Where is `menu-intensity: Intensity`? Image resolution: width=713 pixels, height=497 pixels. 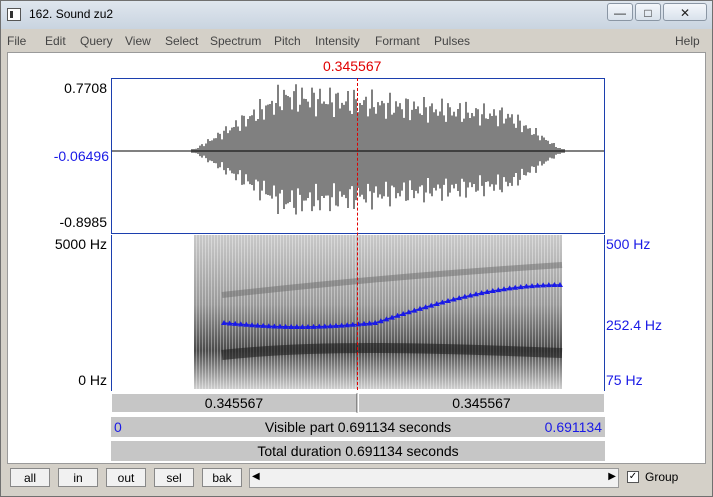 menu-intensity: Intensity is located at coordinates (337, 41).